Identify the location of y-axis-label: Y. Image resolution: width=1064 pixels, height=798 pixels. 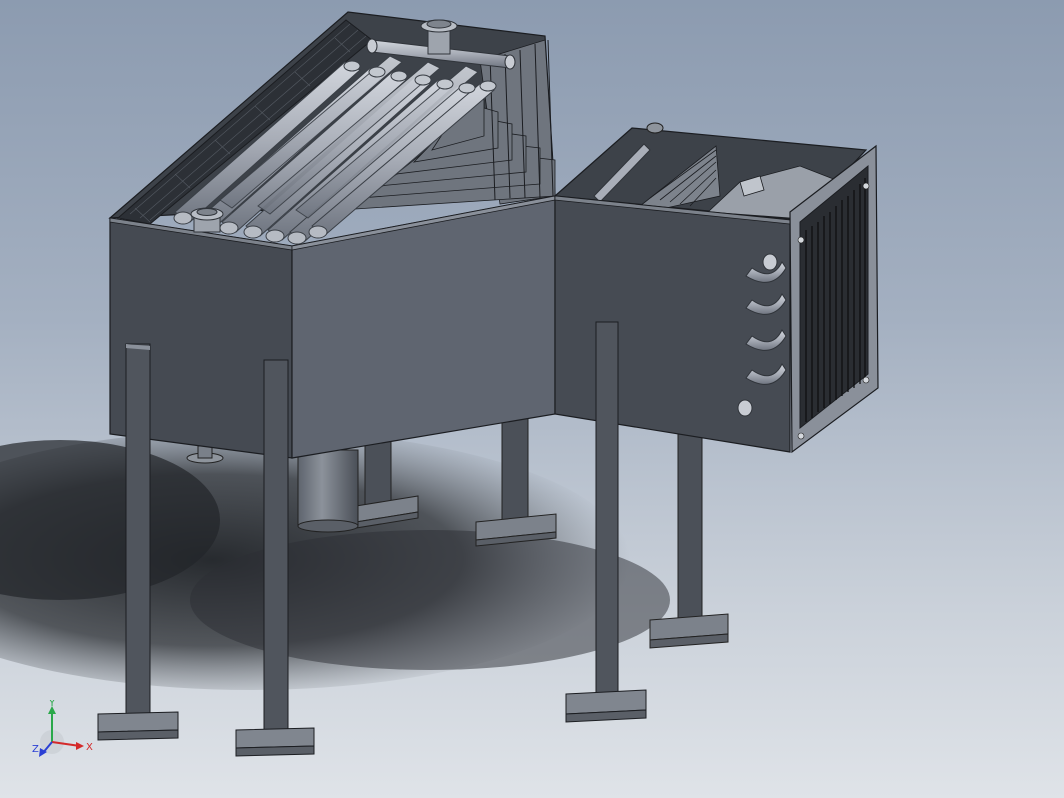
(52, 704).